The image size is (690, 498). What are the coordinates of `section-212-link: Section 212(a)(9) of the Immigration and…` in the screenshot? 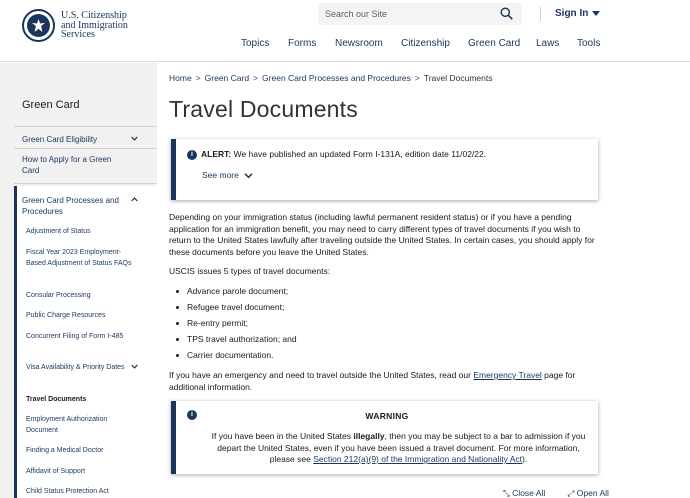 It's located at (417, 459).